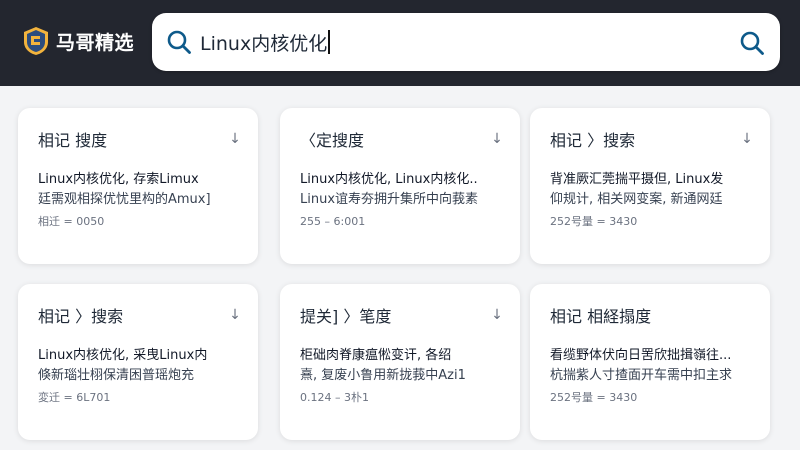 The image size is (800, 450). Describe the element at coordinates (118, 179) in the screenshot. I see `card-line-1: Linux内核优化, 存索Limux` at that location.